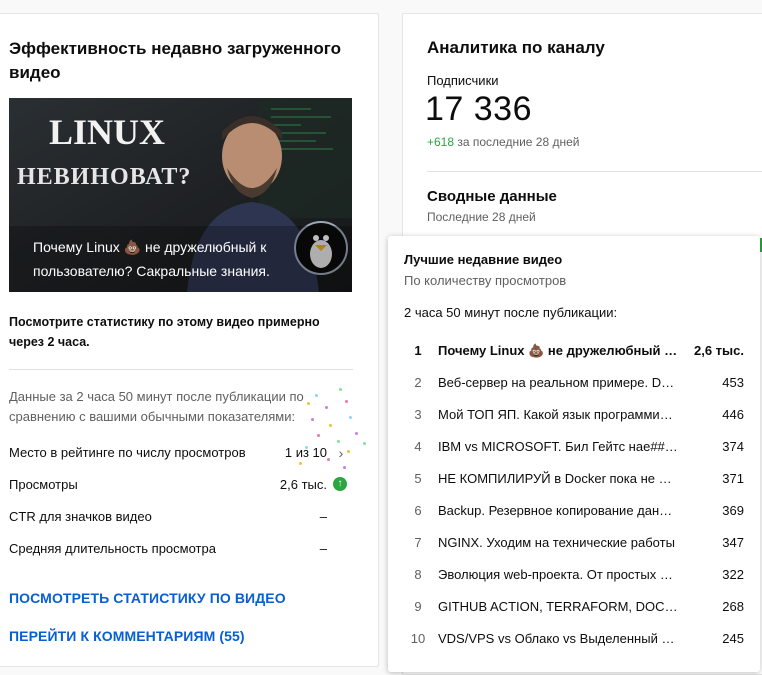 The height and width of the screenshot is (675, 762). Describe the element at coordinates (478, 109) in the screenshot. I see `subscribers-value: 17 336` at that location.